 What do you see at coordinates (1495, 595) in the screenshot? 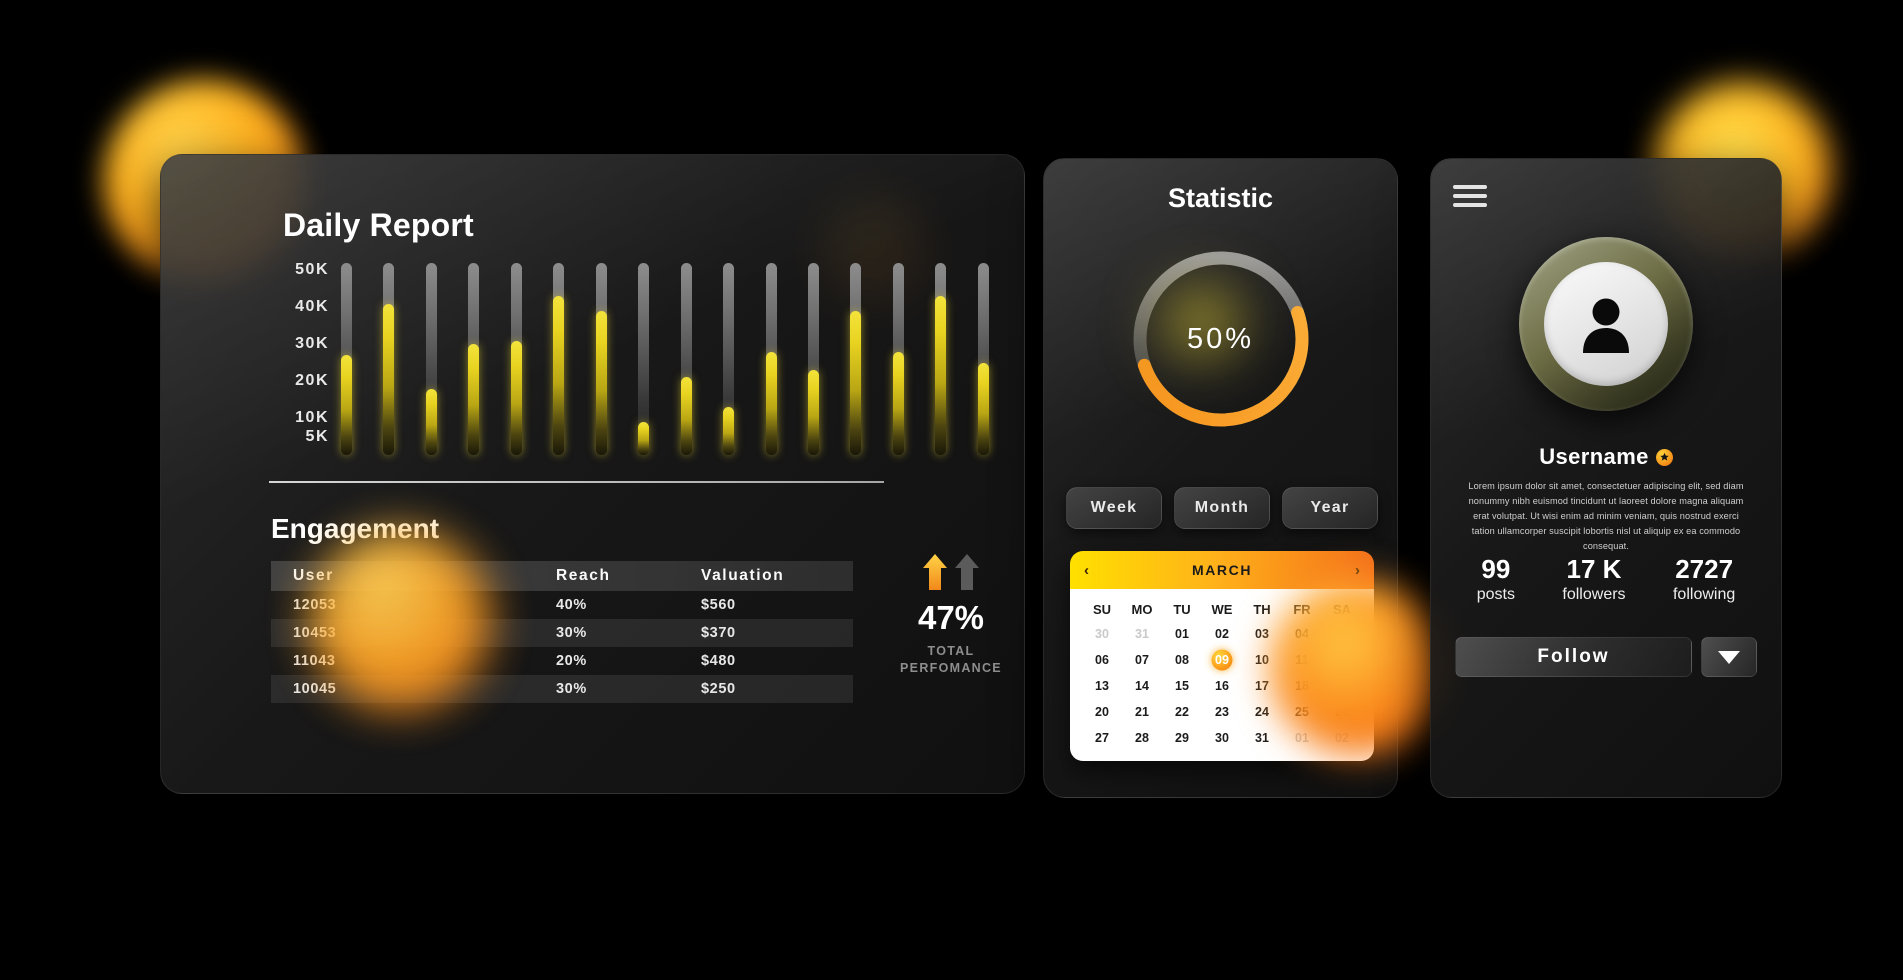
I see `profile-stat-caption: posts` at bounding box center [1495, 595].